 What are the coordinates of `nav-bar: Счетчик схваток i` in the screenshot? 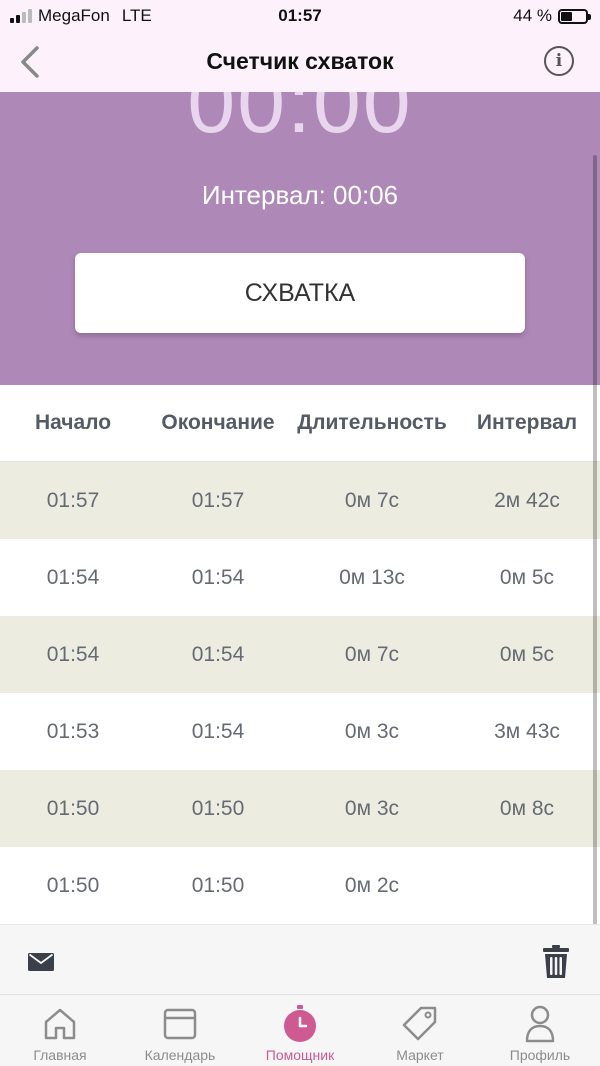 It's located at (300, 62).